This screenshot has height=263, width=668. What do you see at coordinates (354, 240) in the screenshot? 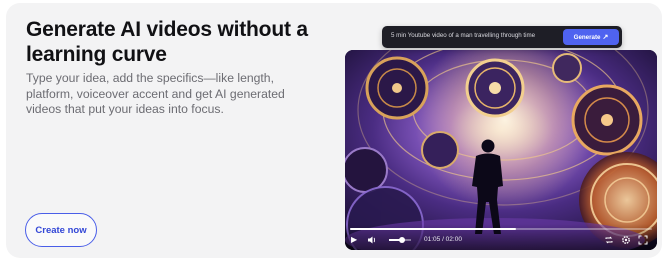
I see `play-icon: ▶` at bounding box center [354, 240].